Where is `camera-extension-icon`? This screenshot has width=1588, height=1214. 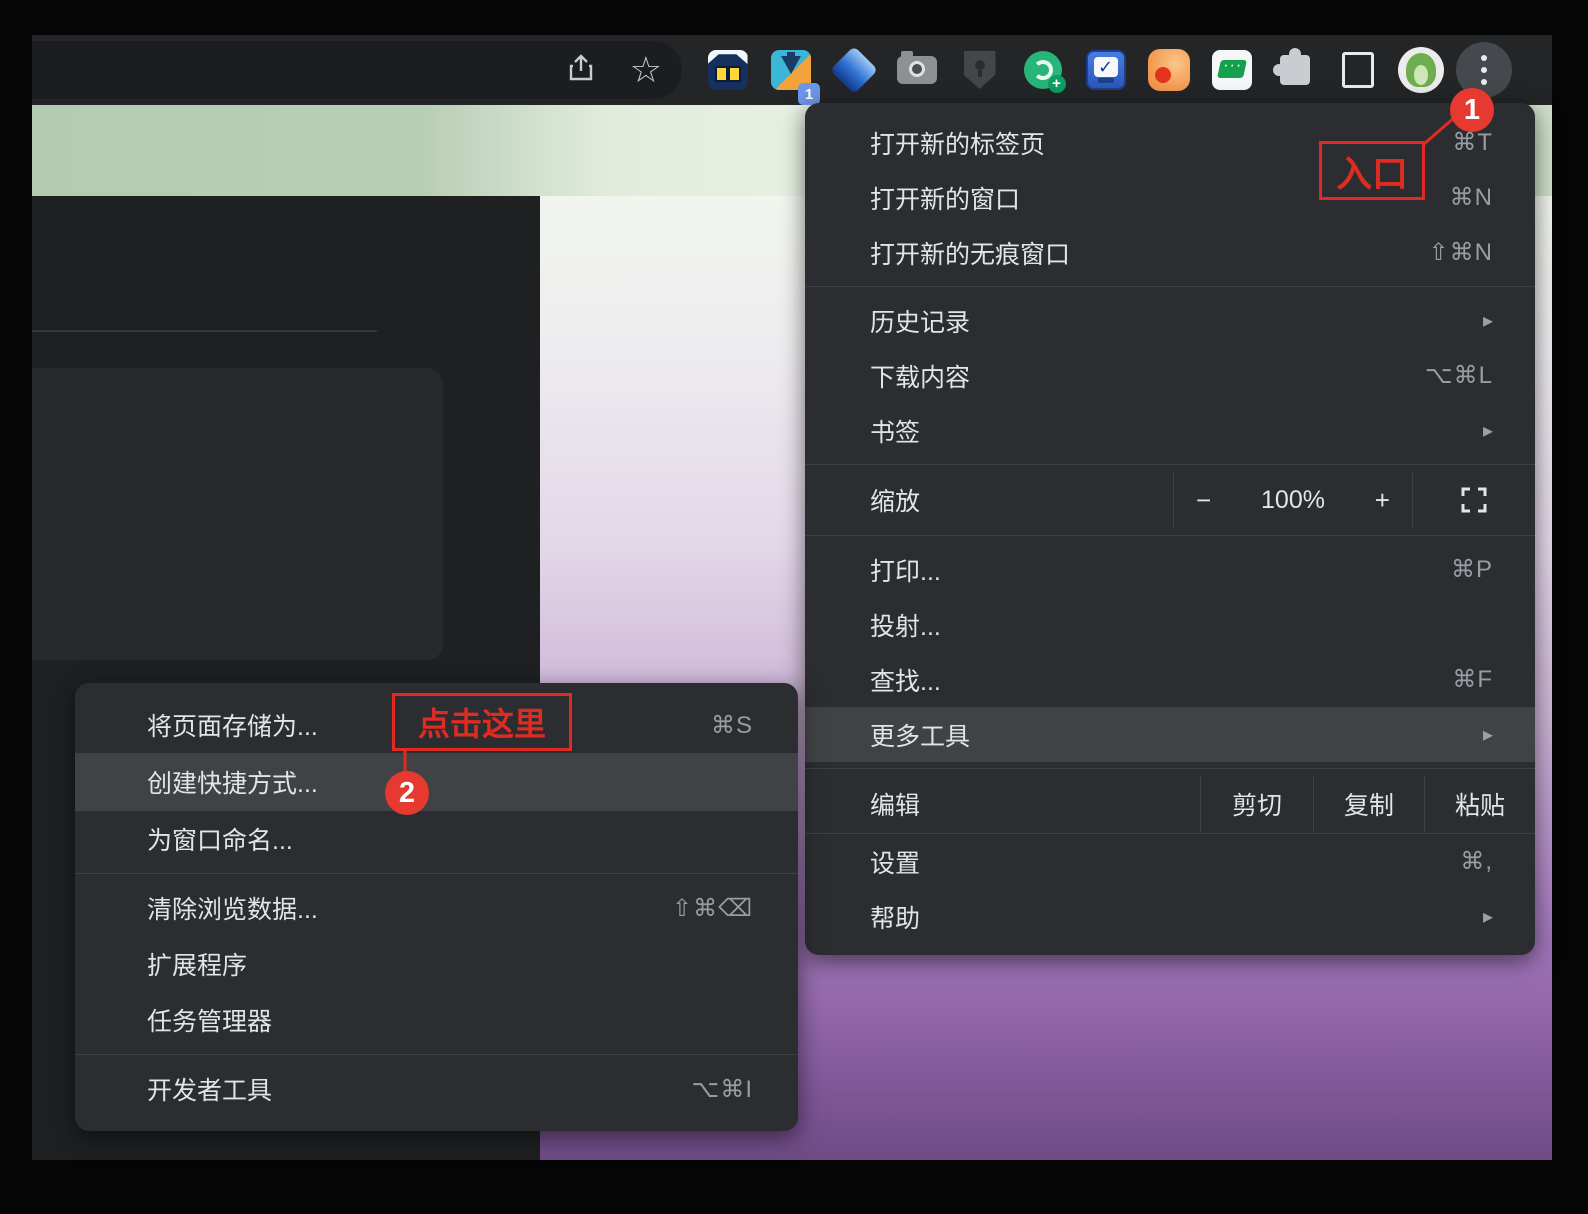
camera-extension-icon is located at coordinates (916, 70).